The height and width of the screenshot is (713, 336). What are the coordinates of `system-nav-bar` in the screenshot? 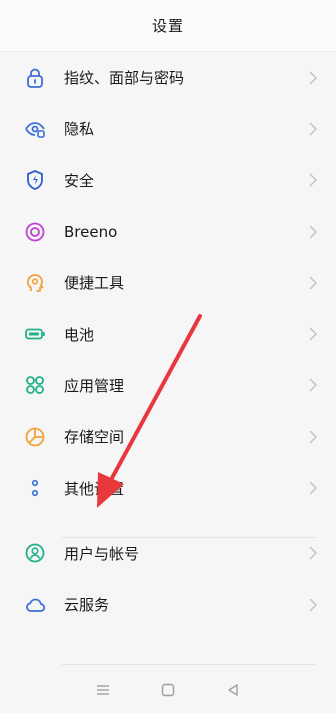 It's located at (168, 690).